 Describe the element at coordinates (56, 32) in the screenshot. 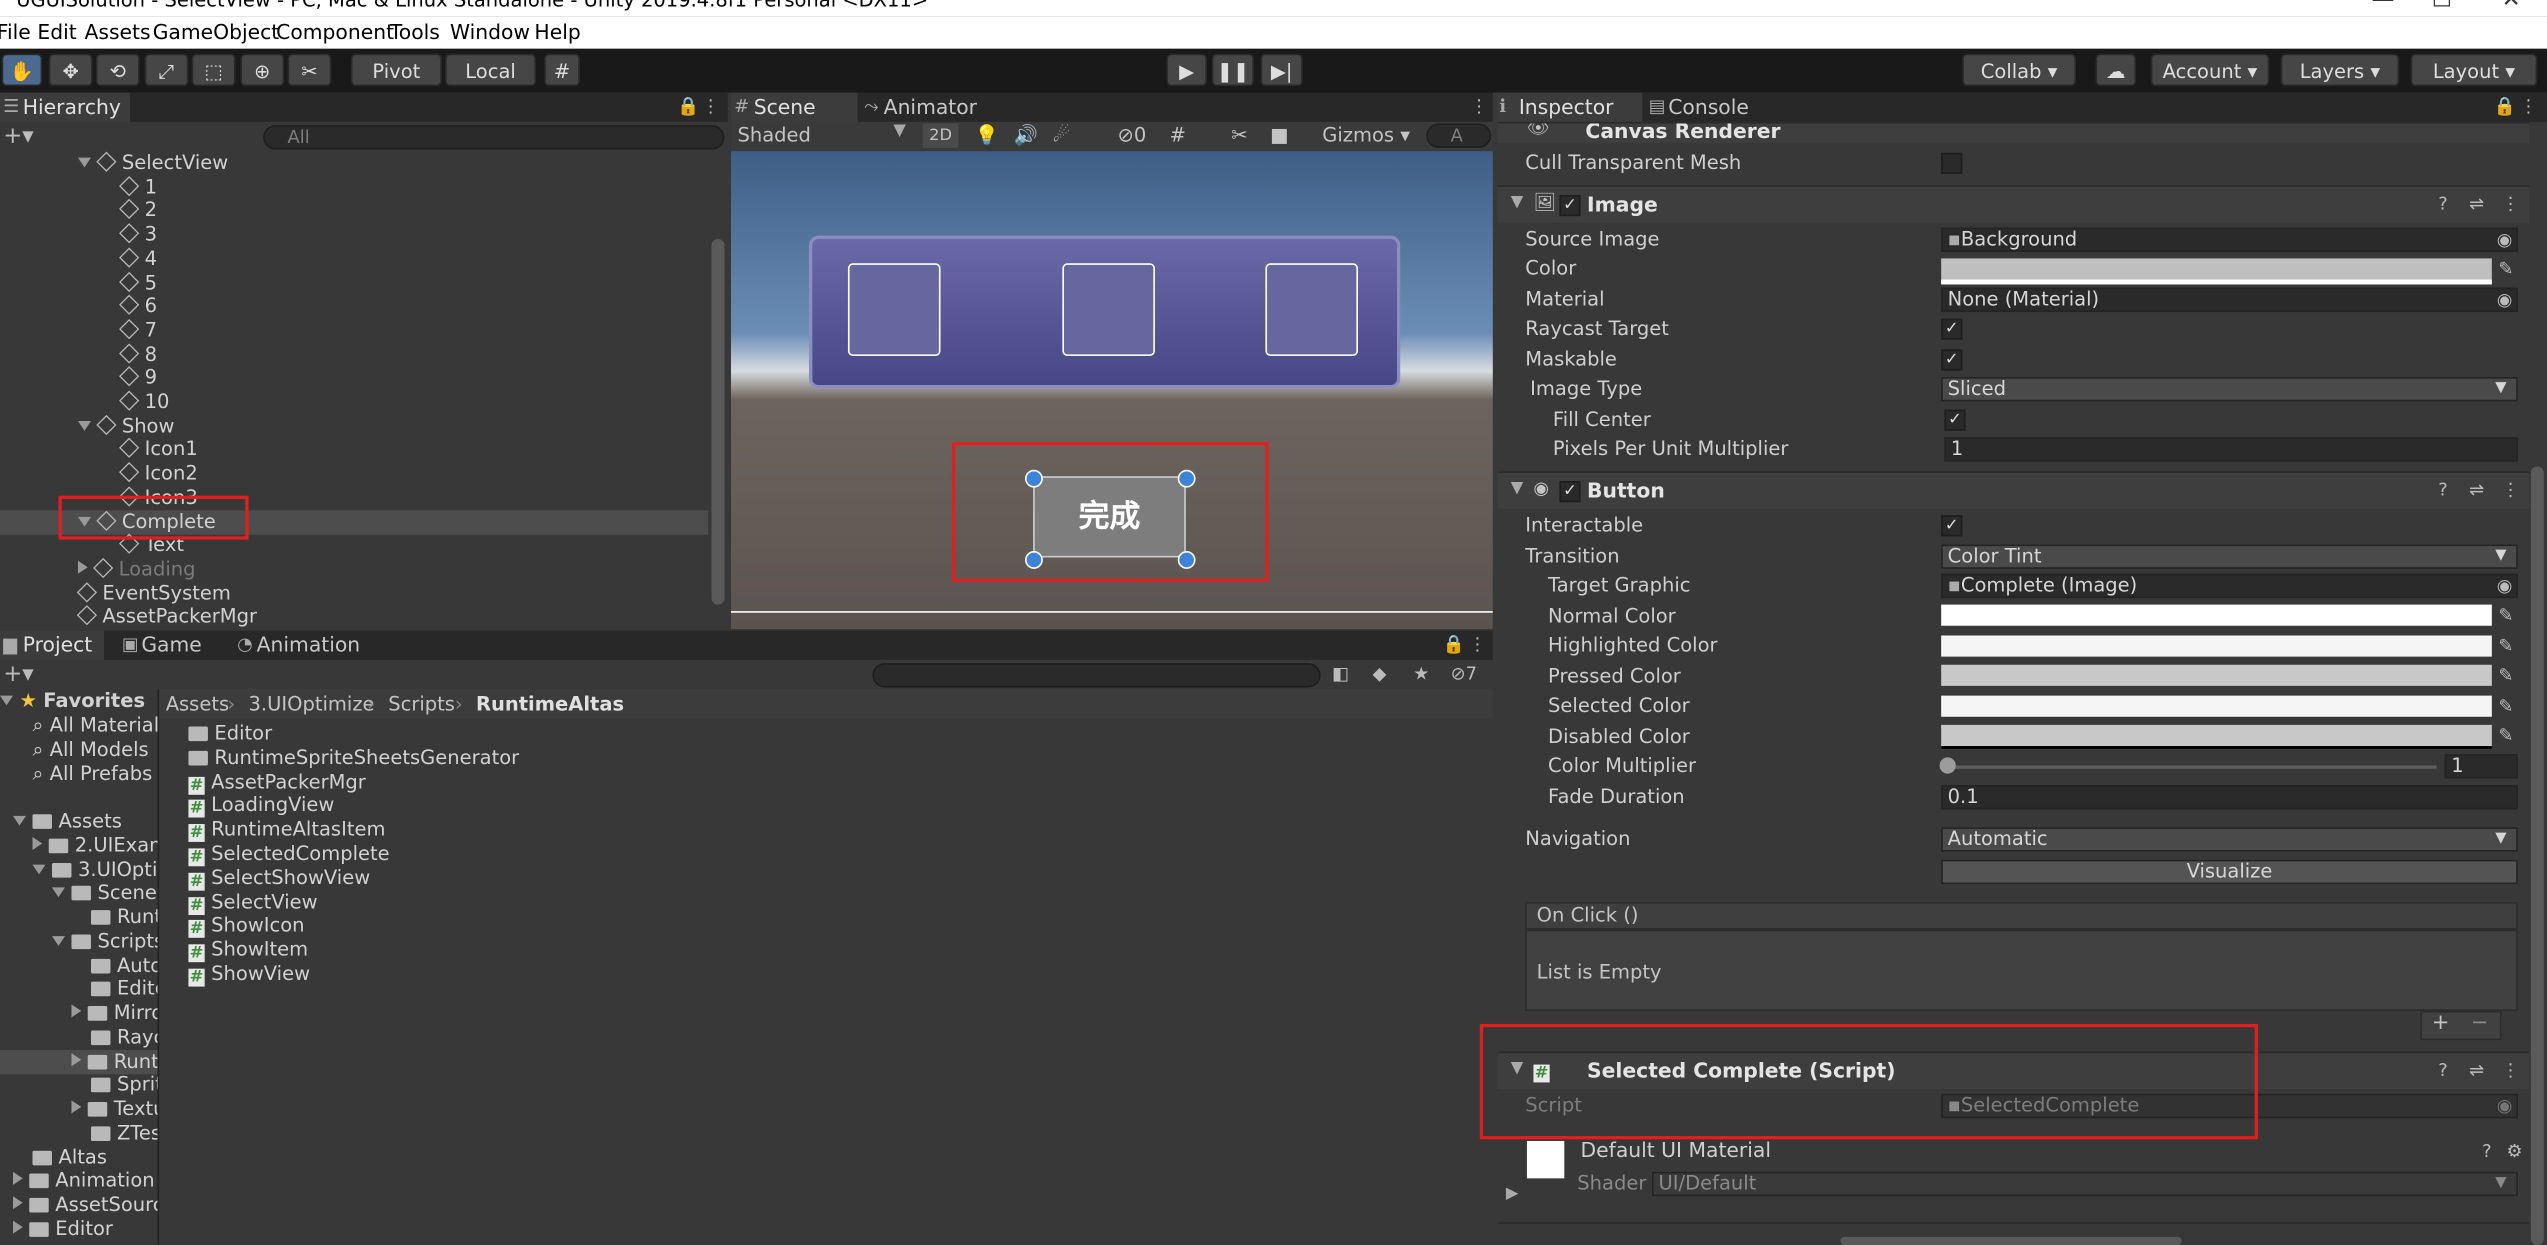

I see `menu-edit: Edit` at that location.